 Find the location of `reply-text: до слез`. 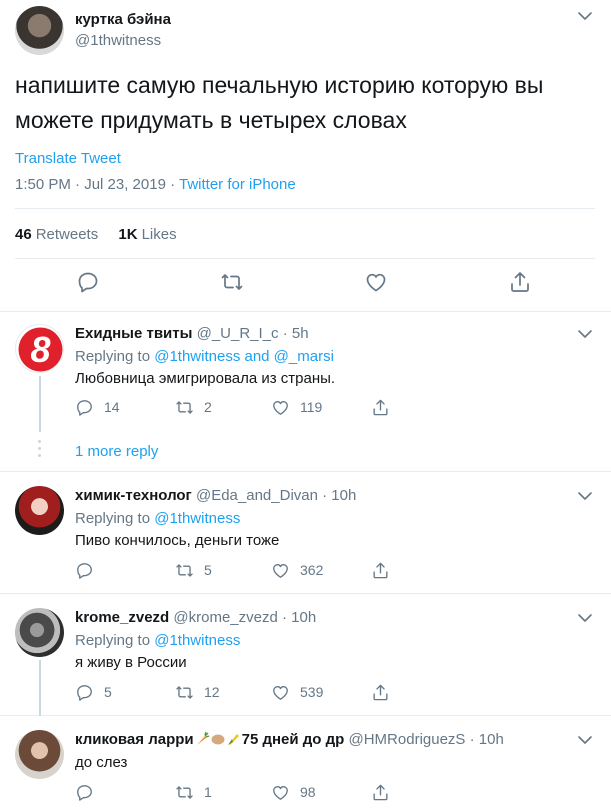

reply-text: до слез is located at coordinates (101, 762).